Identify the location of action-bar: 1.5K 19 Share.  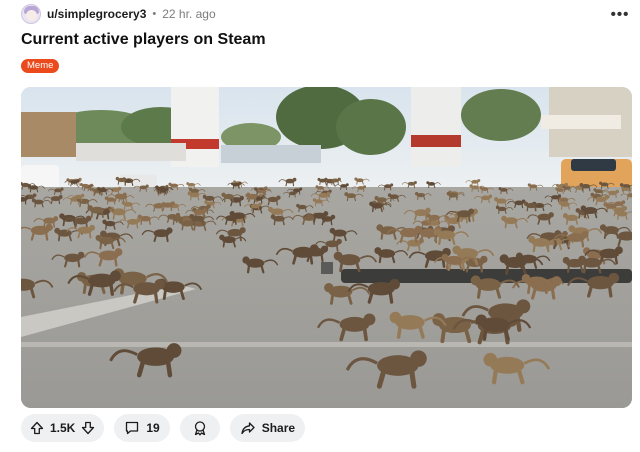
(163, 428).